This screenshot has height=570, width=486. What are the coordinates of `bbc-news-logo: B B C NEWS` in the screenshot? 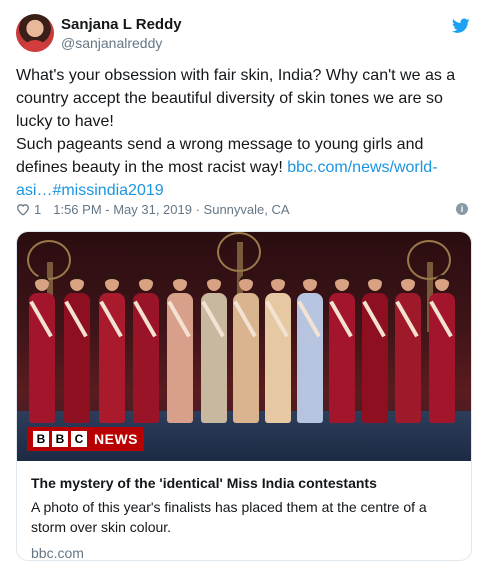 It's located at (85, 439).